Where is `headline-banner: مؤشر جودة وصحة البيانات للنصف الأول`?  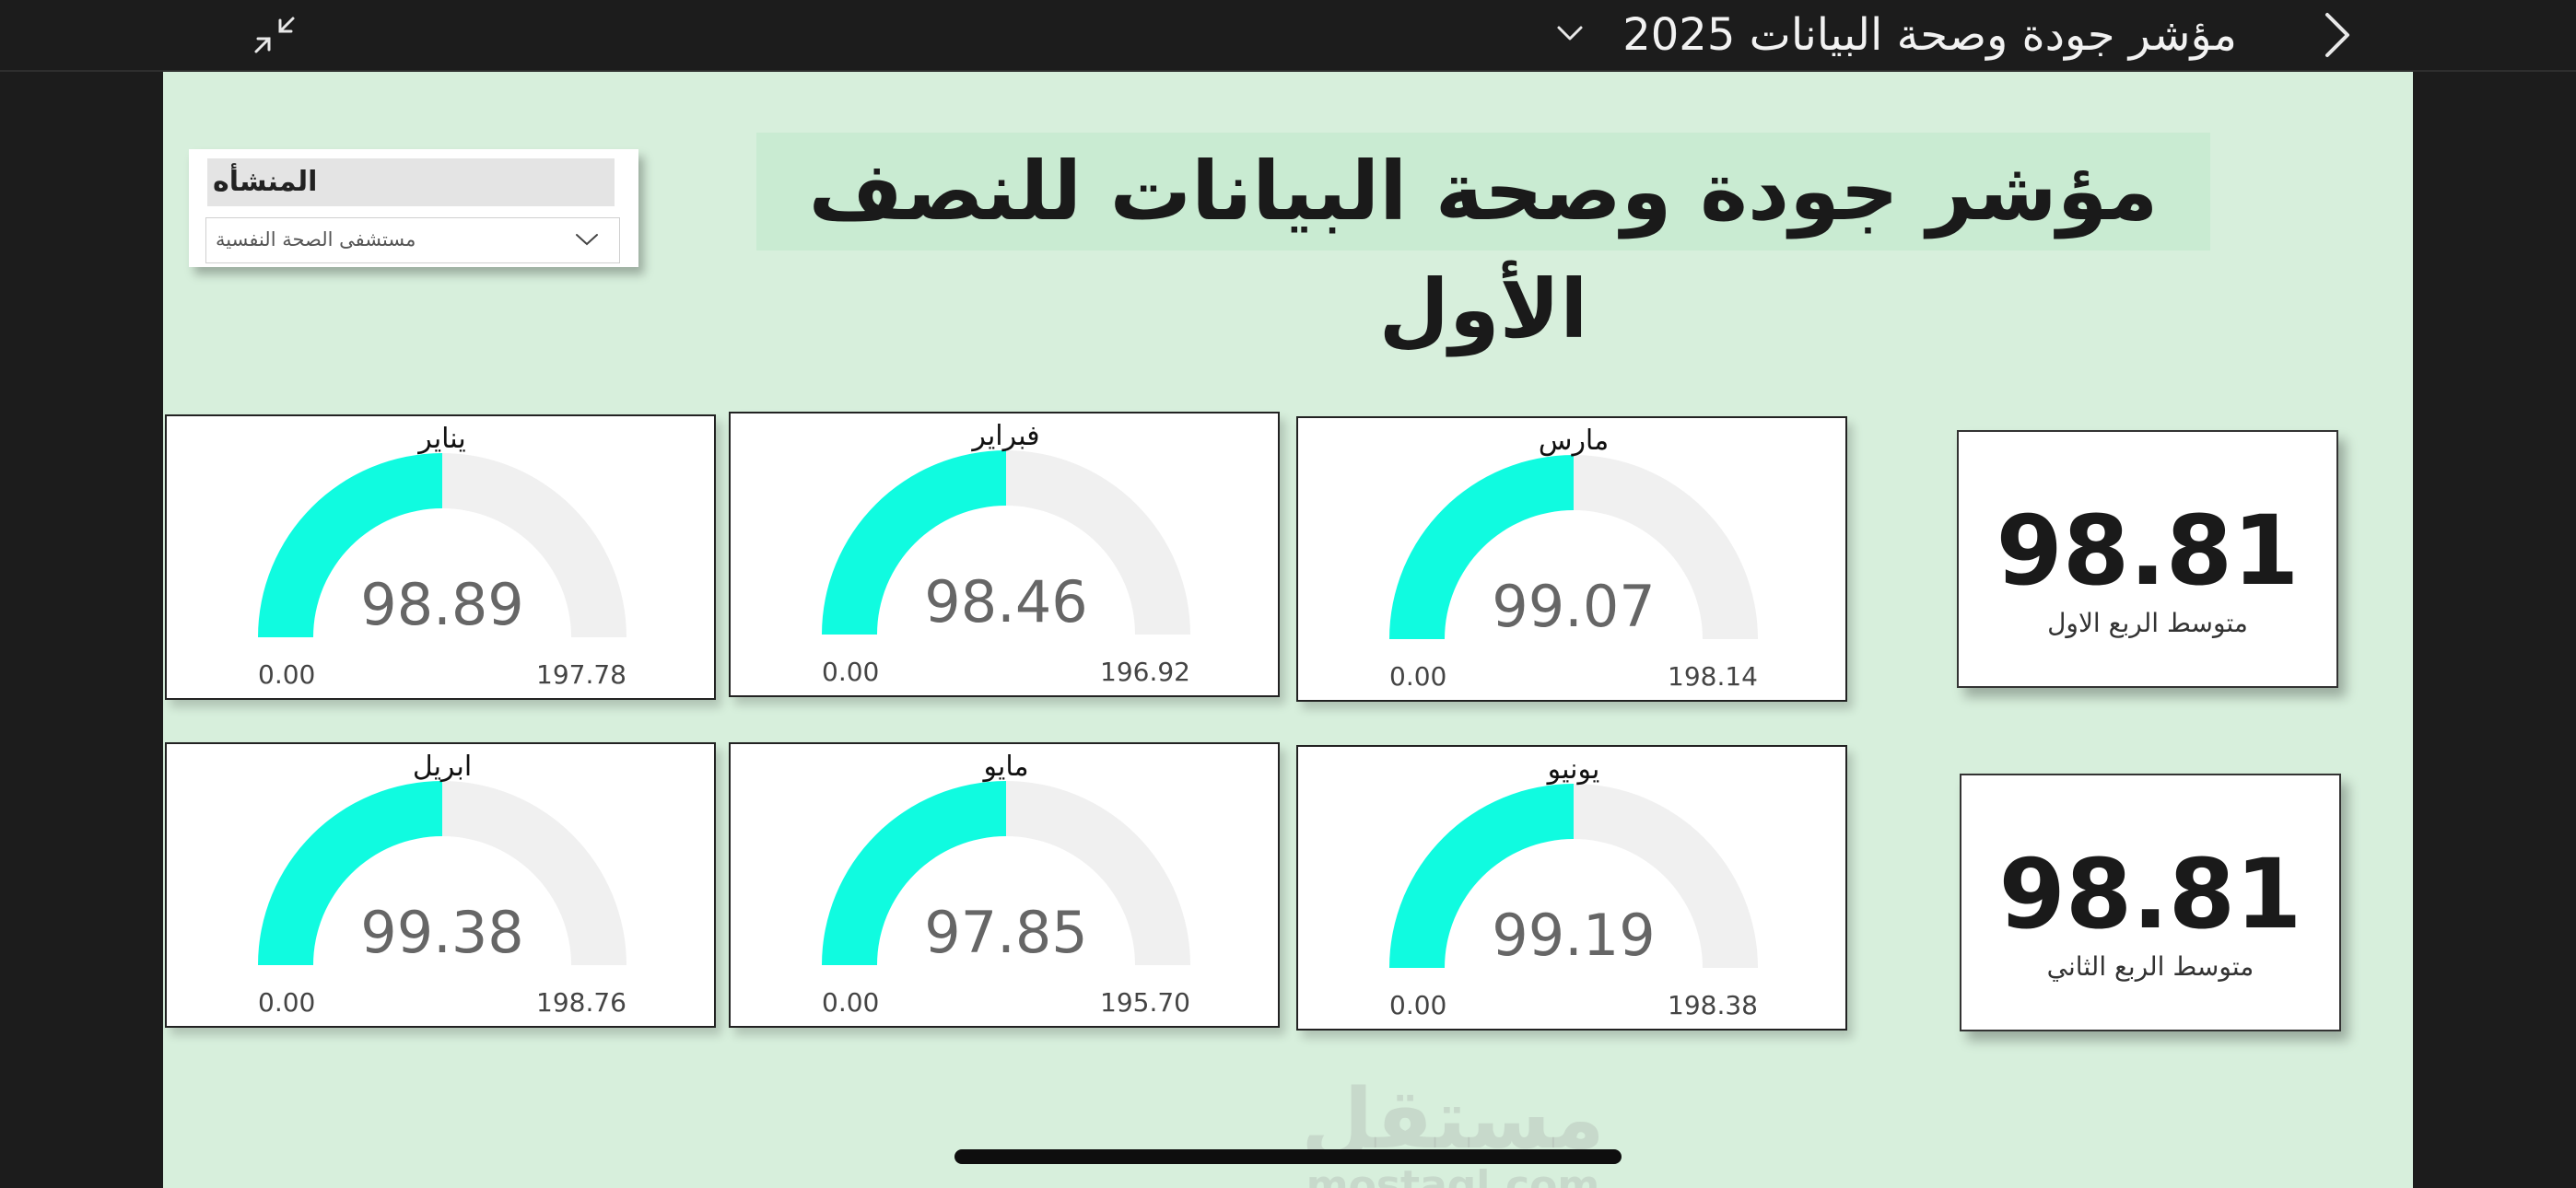 headline-banner: مؤشر جودة وصحة البيانات للنصف الأول is located at coordinates (1483, 244).